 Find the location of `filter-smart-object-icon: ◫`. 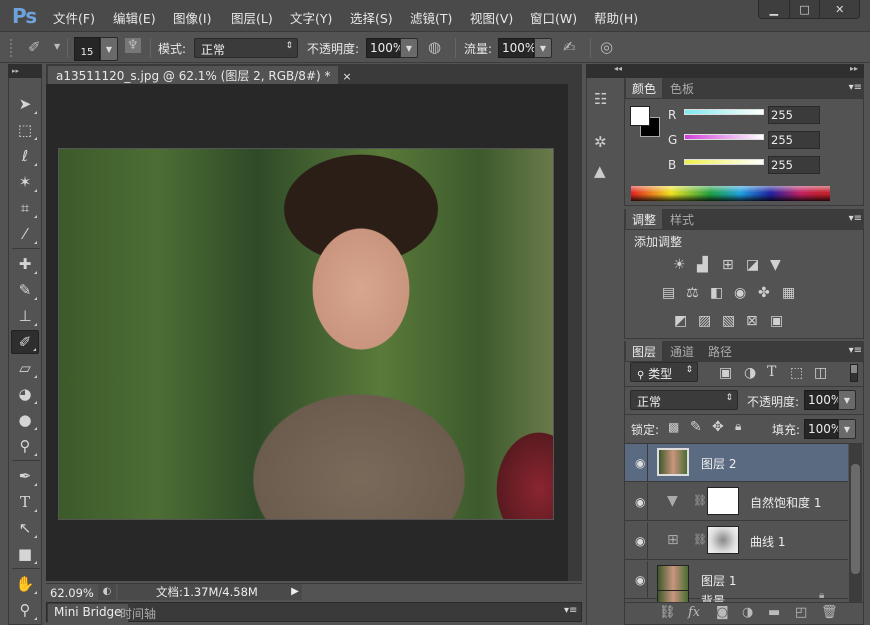

filter-smart-object-icon: ◫ is located at coordinates (820, 373).